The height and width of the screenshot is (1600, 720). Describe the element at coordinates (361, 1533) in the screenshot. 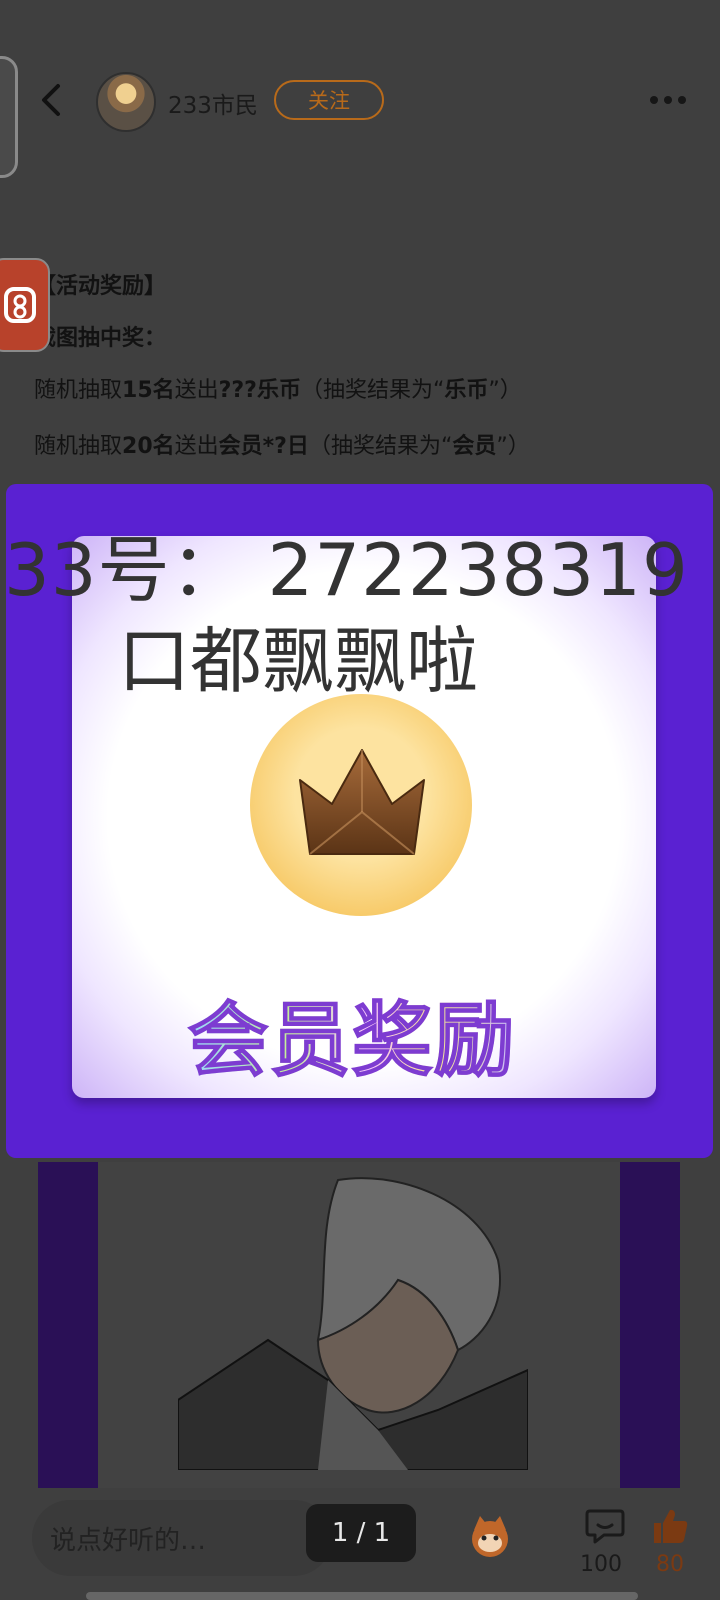

I see `page-indicator: 1 / 1` at that location.